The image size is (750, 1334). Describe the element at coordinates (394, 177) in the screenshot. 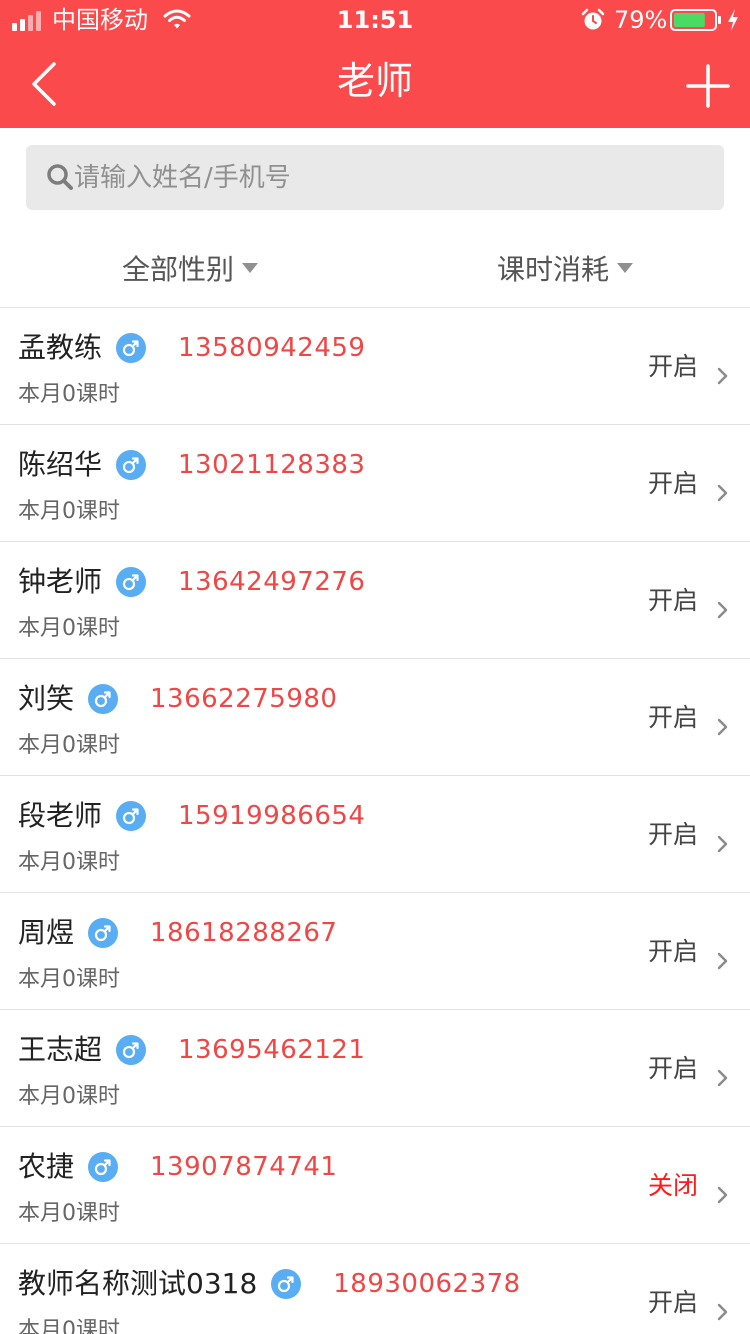

I see `search-input` at that location.